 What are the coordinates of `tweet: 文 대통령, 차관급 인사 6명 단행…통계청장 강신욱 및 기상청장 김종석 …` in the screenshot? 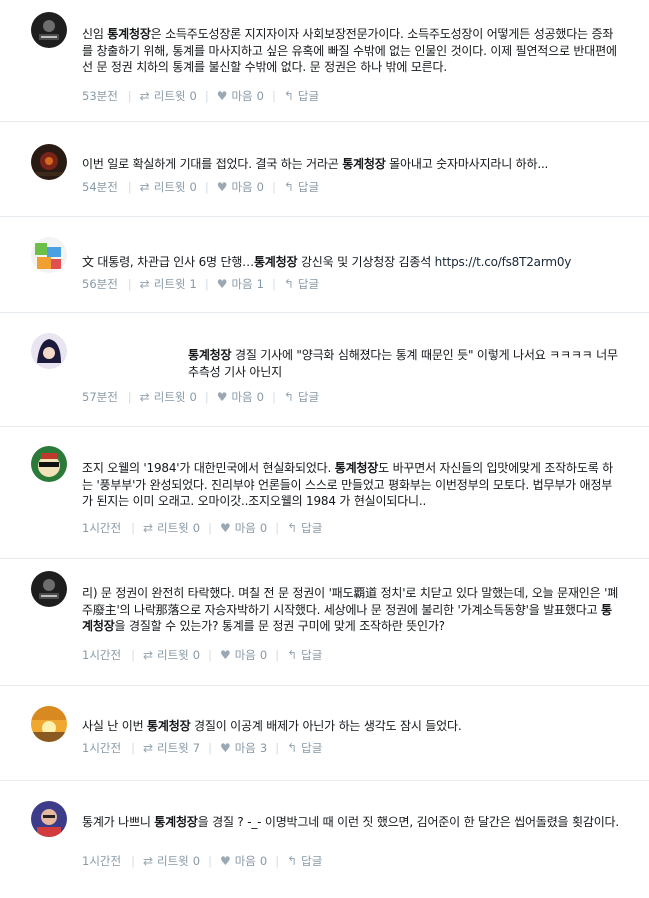 It's located at (324, 265).